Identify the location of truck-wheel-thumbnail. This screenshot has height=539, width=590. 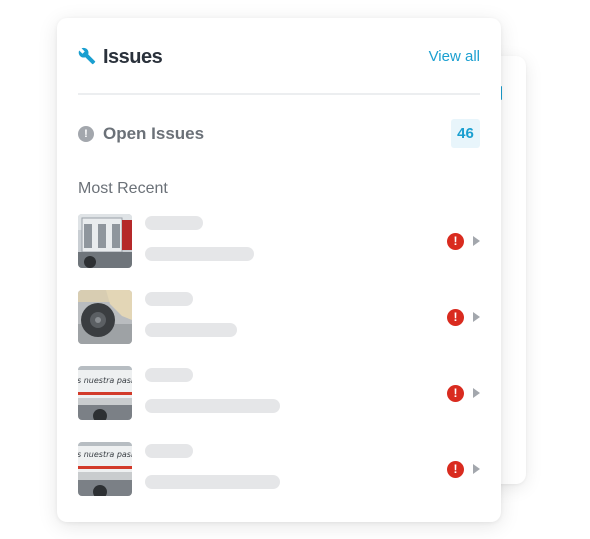
(105, 317).